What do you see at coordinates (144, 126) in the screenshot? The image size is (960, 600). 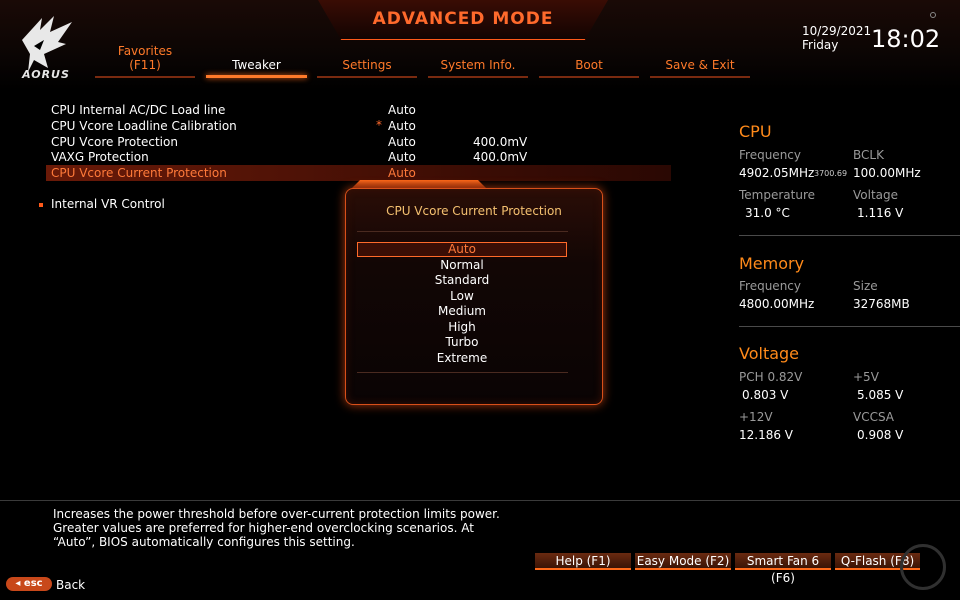 I see `setting-label: CPU Vcore Loadline Calibration` at bounding box center [144, 126].